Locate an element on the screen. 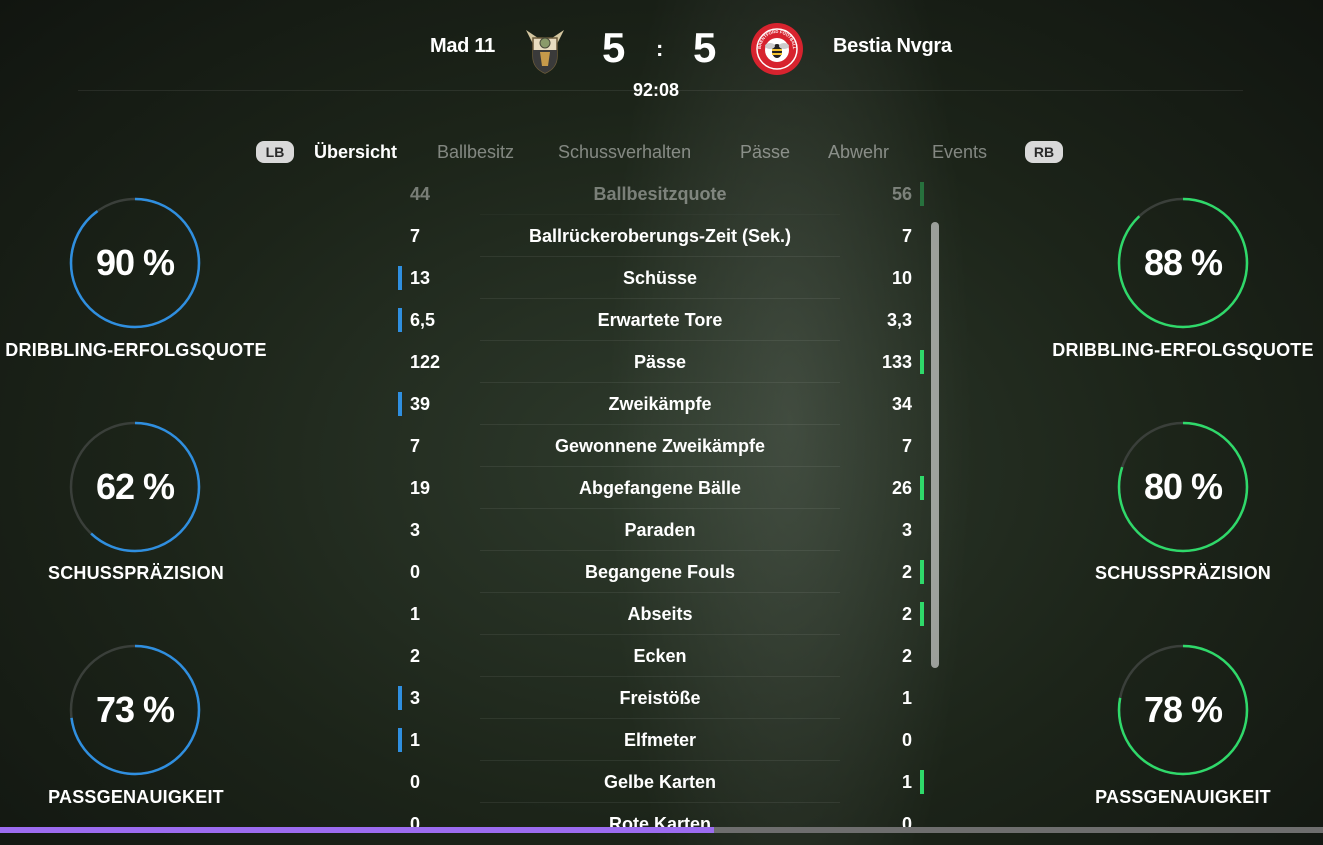  home-team-crest-icon is located at coordinates (545, 52).